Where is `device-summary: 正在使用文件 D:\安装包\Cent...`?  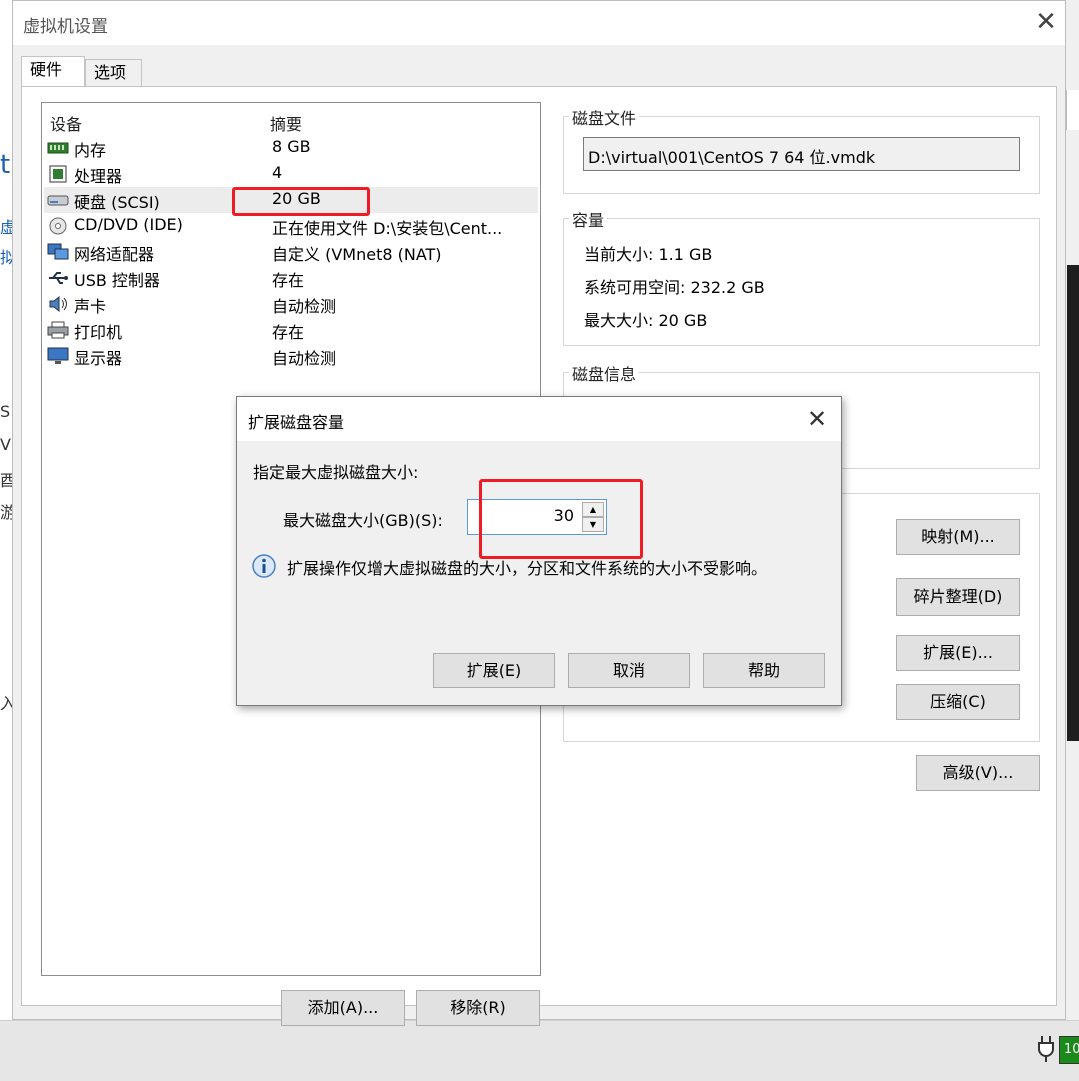 device-summary: 正在使用文件 D:\安装包\Cent... is located at coordinates (387, 228).